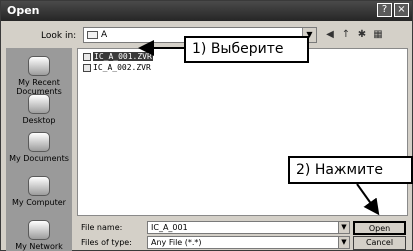 The height and width of the screenshot is (251, 413). What do you see at coordinates (350, 170) in the screenshot?
I see `press-annotation: 2) Нажмите` at bounding box center [350, 170].